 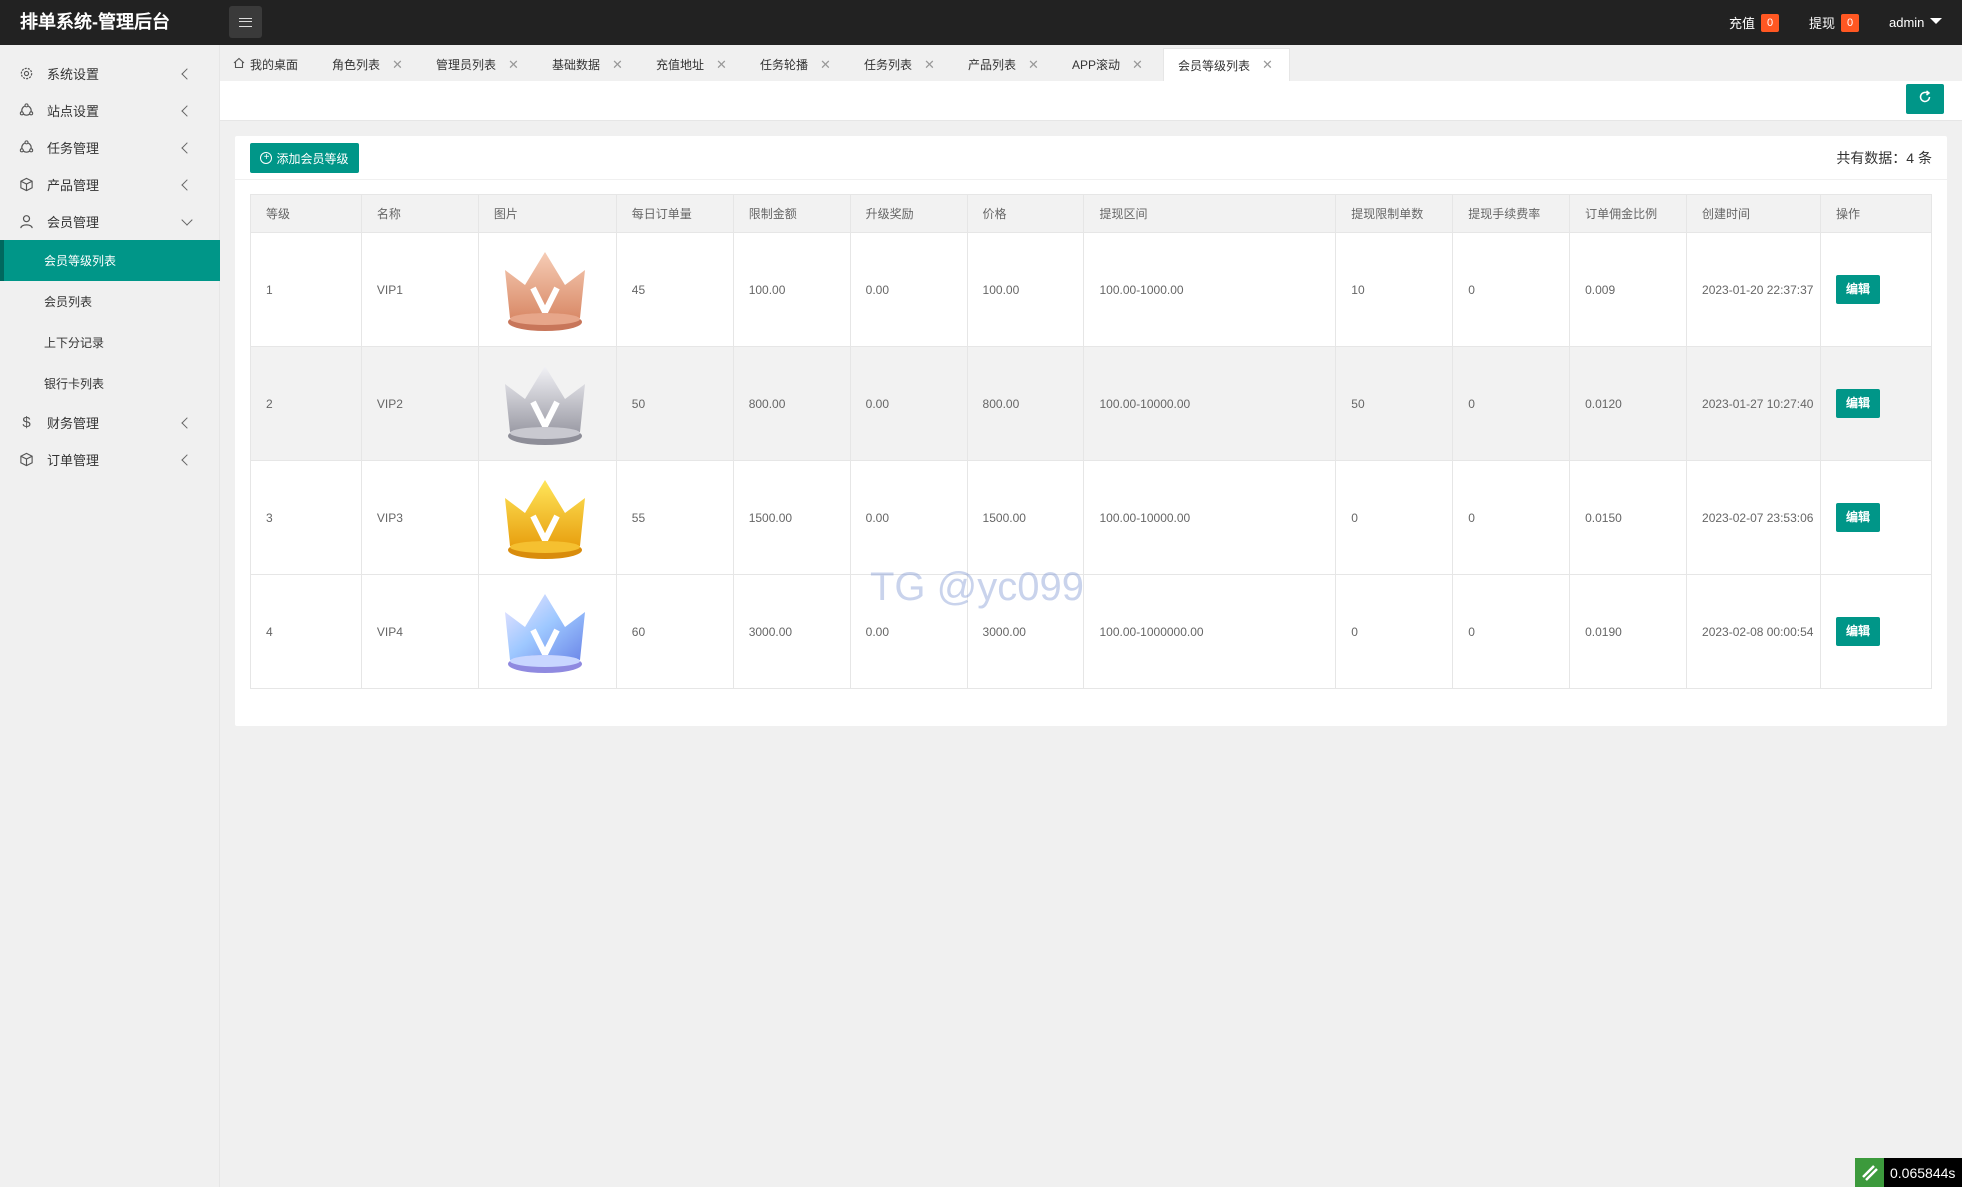 I want to click on cell-limit: 1500.00, so click(x=791, y=517).